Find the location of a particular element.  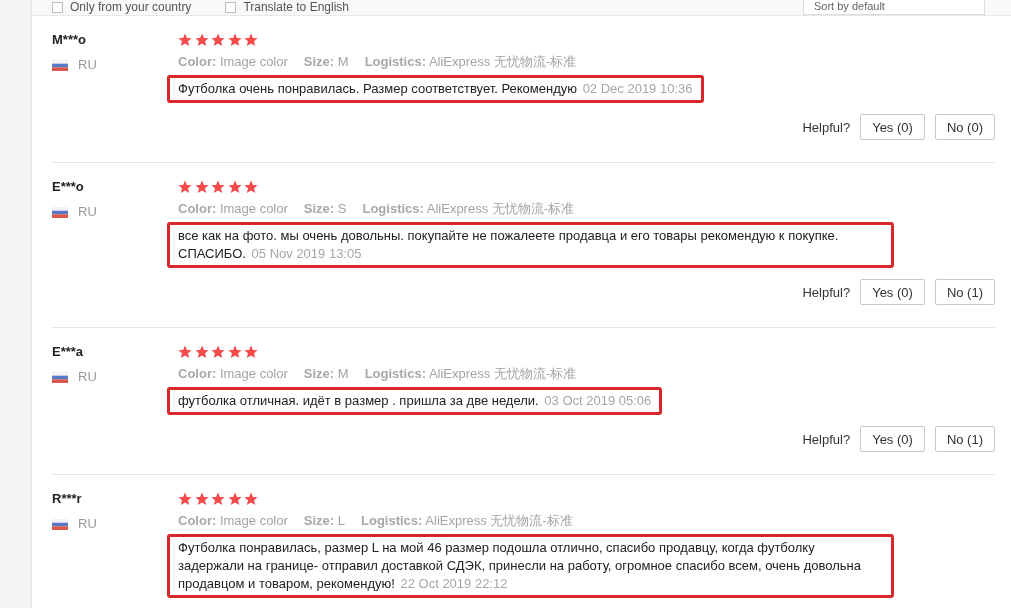

reviewer-name: R***r is located at coordinates (67, 499).